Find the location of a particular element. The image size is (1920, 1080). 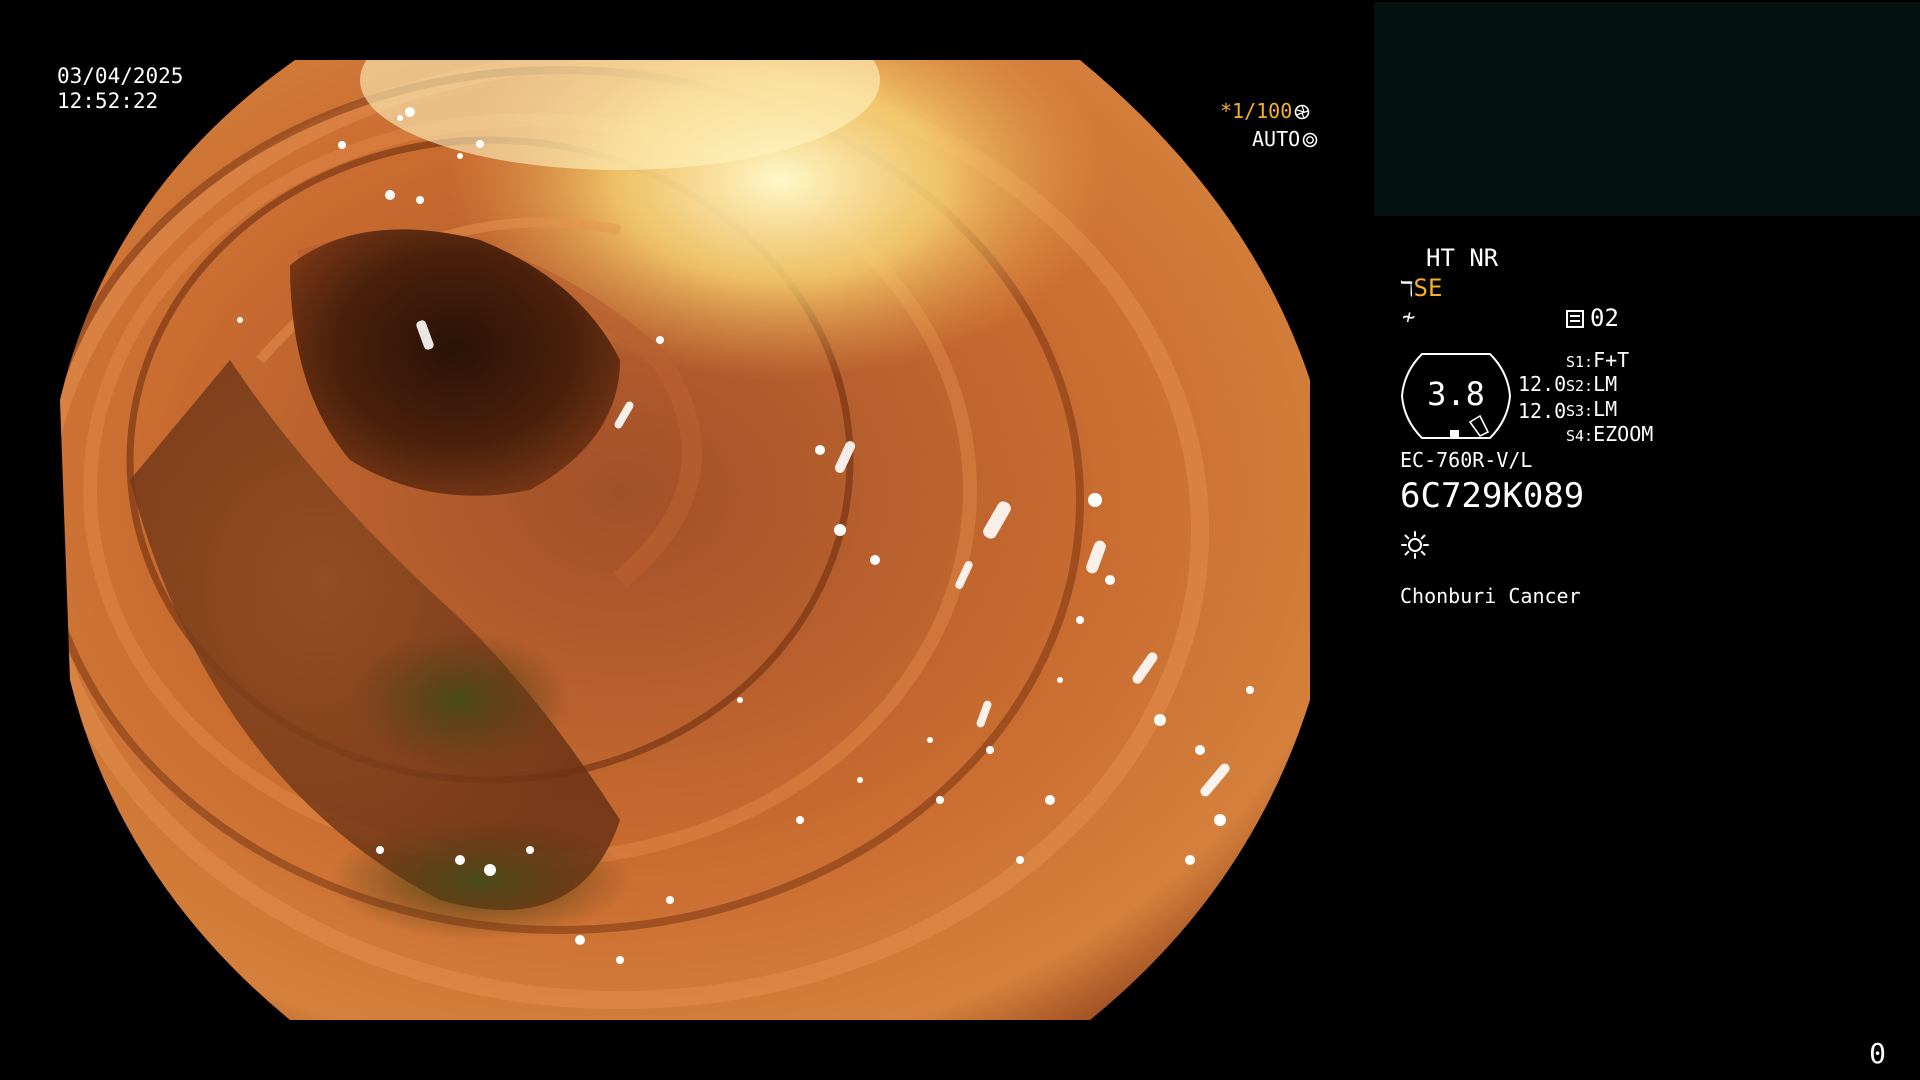

memory-status: 02 is located at coordinates (1592, 318).